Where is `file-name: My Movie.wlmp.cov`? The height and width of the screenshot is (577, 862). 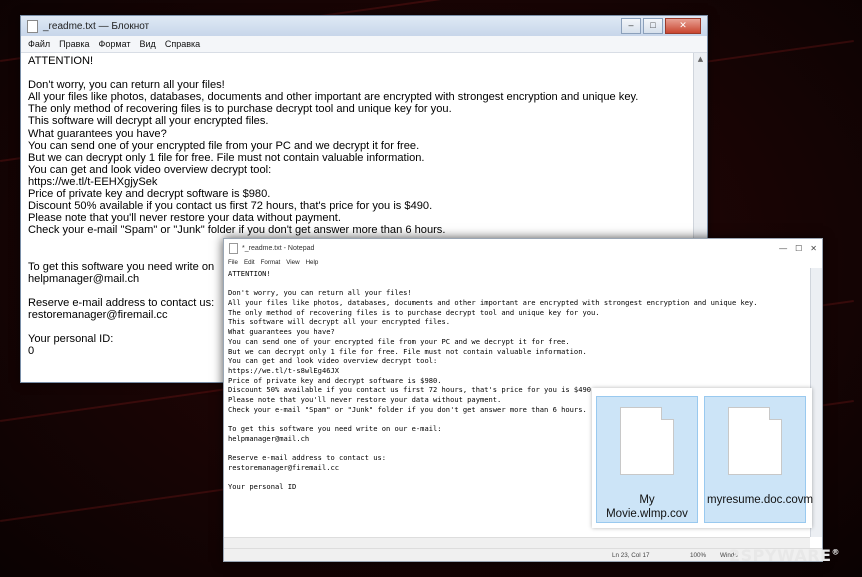
file-name: My Movie.wlmp.cov is located at coordinates (647, 507).